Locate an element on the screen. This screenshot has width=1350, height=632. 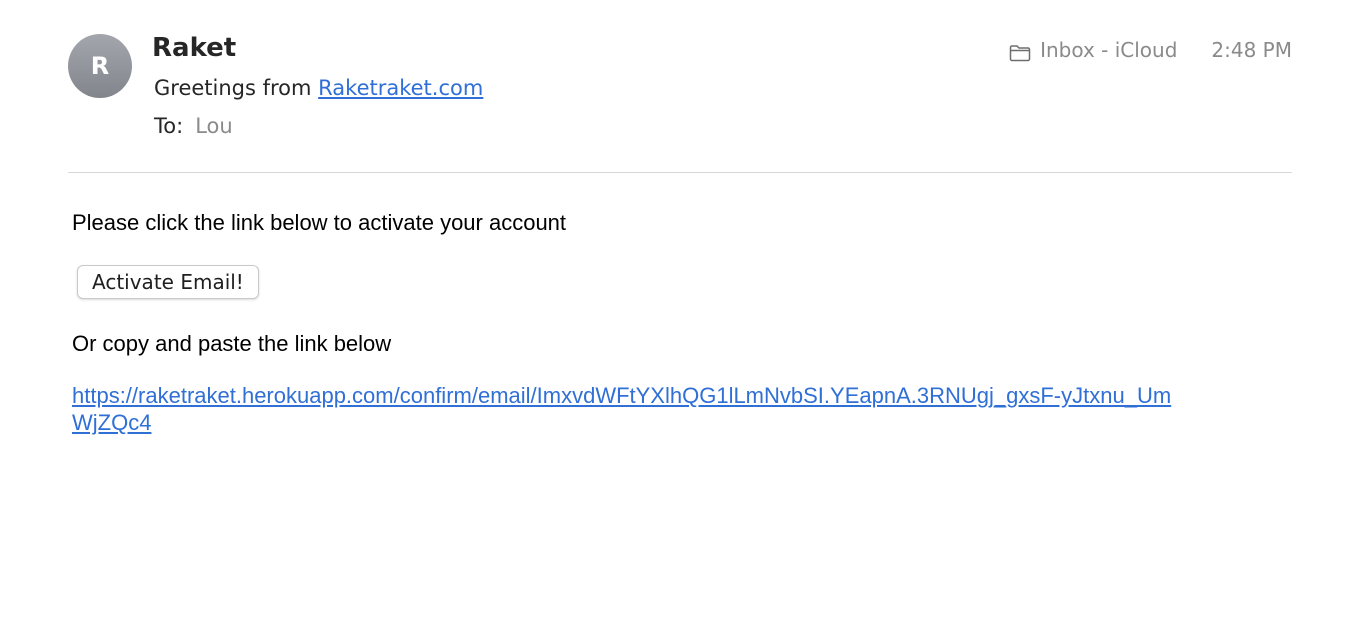
sender-name: Raket is located at coordinates (194, 48).